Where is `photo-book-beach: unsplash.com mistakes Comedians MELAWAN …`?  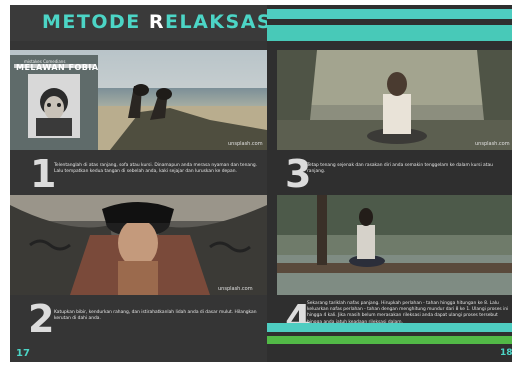
photo-book-beach: unsplash.com mistakes Comedians MELAWAN … is located at coordinates (138, 100).